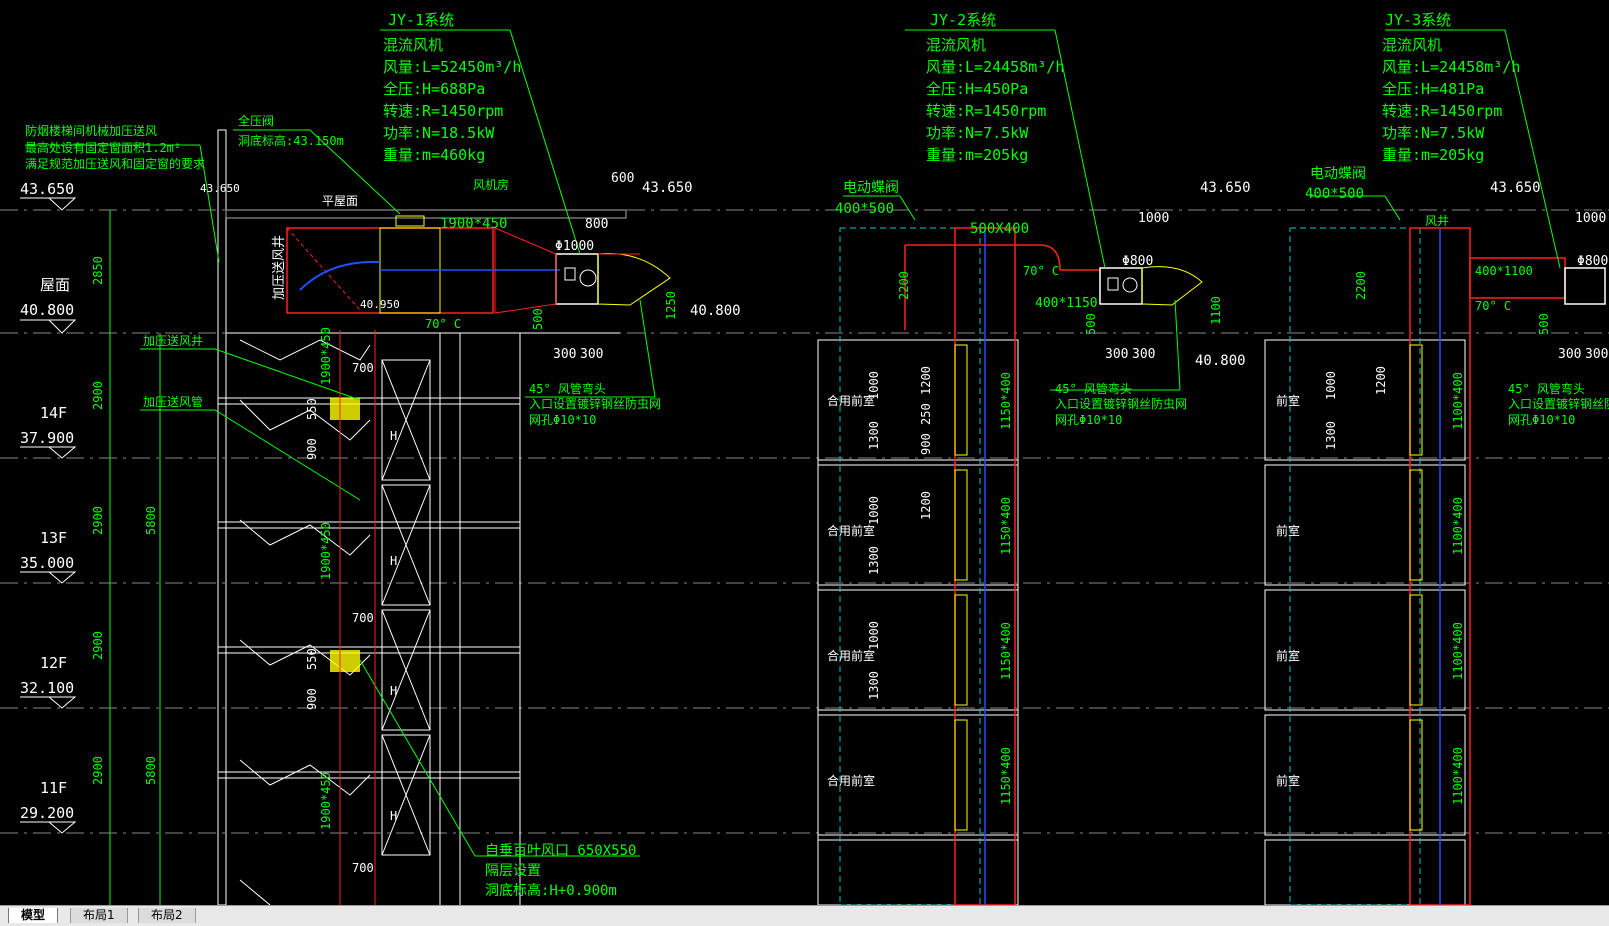 Image resolution: width=1609 pixels, height=926 pixels. What do you see at coordinates (1331, 435) in the screenshot?
I see `room-dim-1300-d: 1300` at bounding box center [1331, 435].